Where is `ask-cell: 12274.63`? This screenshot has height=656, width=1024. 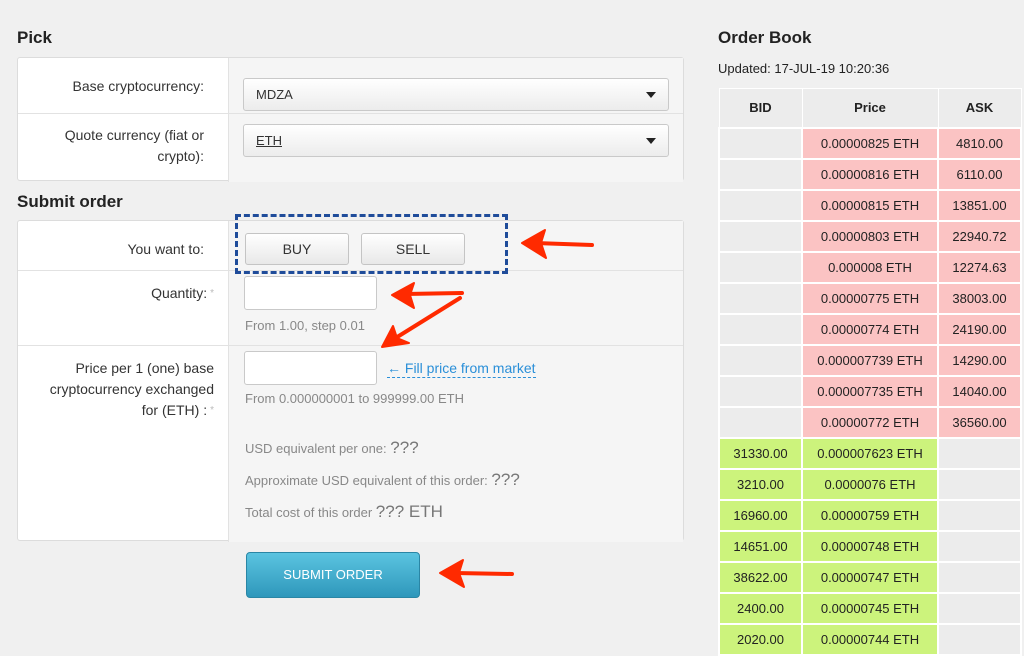
ask-cell: 12274.63 is located at coordinates (979, 267).